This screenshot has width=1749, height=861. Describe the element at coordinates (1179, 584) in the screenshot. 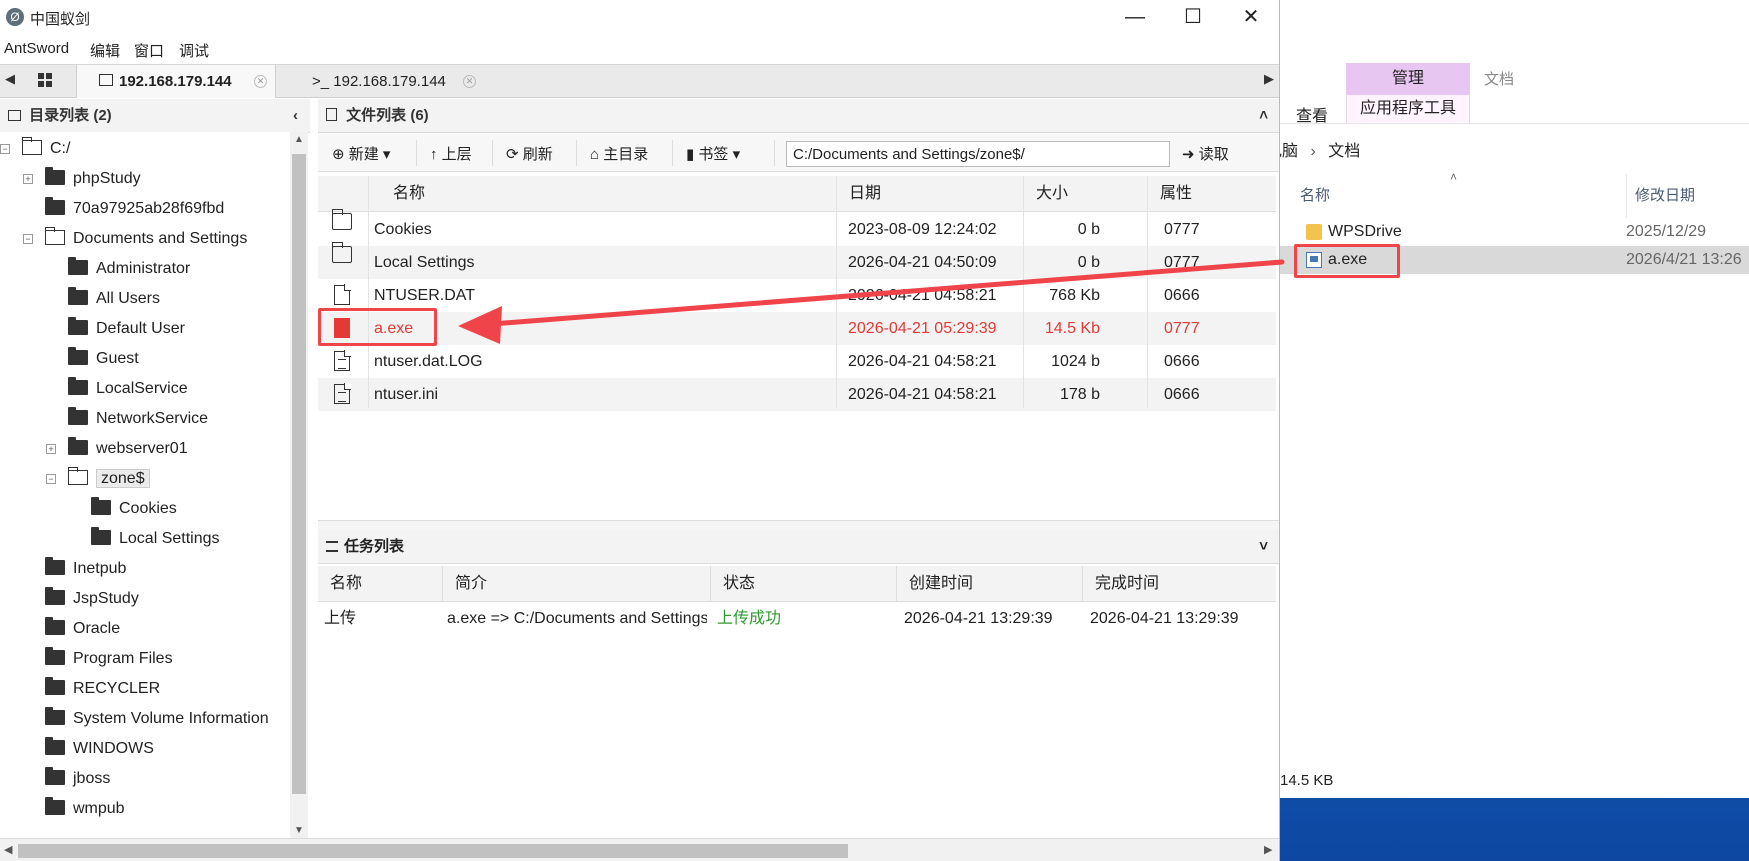

I see `column-header-finished: 完成时间` at that location.